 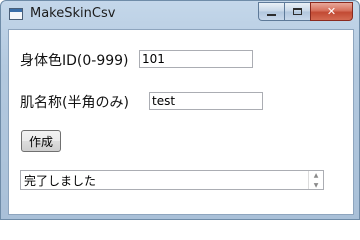 I want to click on caption-buttons: ✕, so click(x=305, y=12).